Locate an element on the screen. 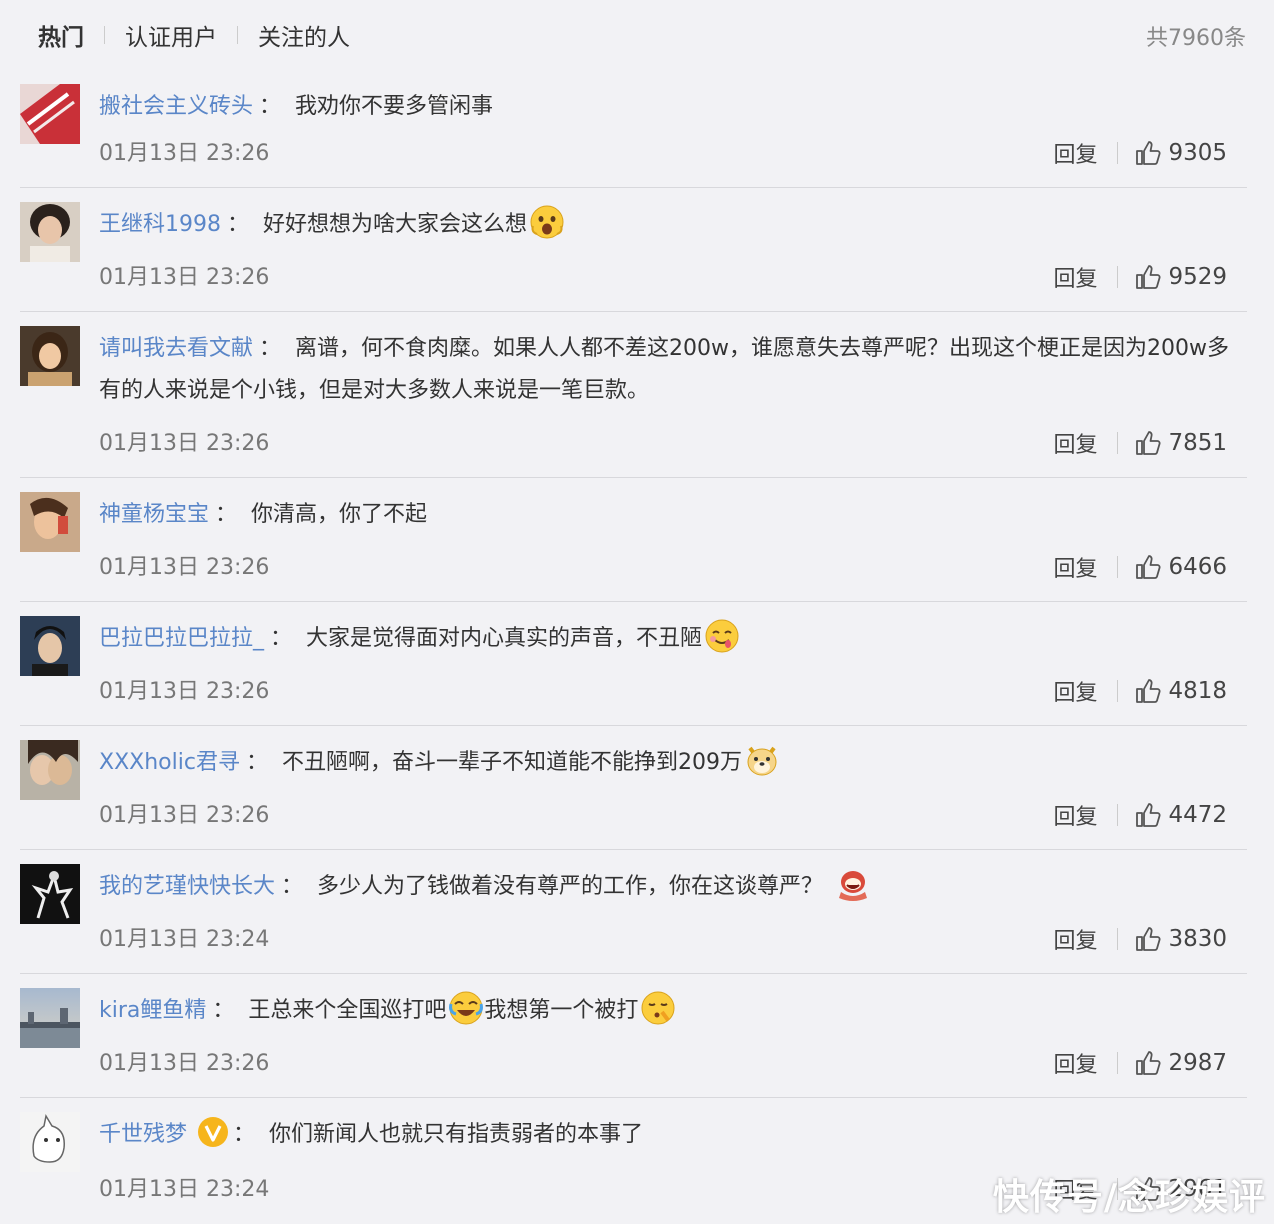  like-button: 9305 is located at coordinates (1180, 153).